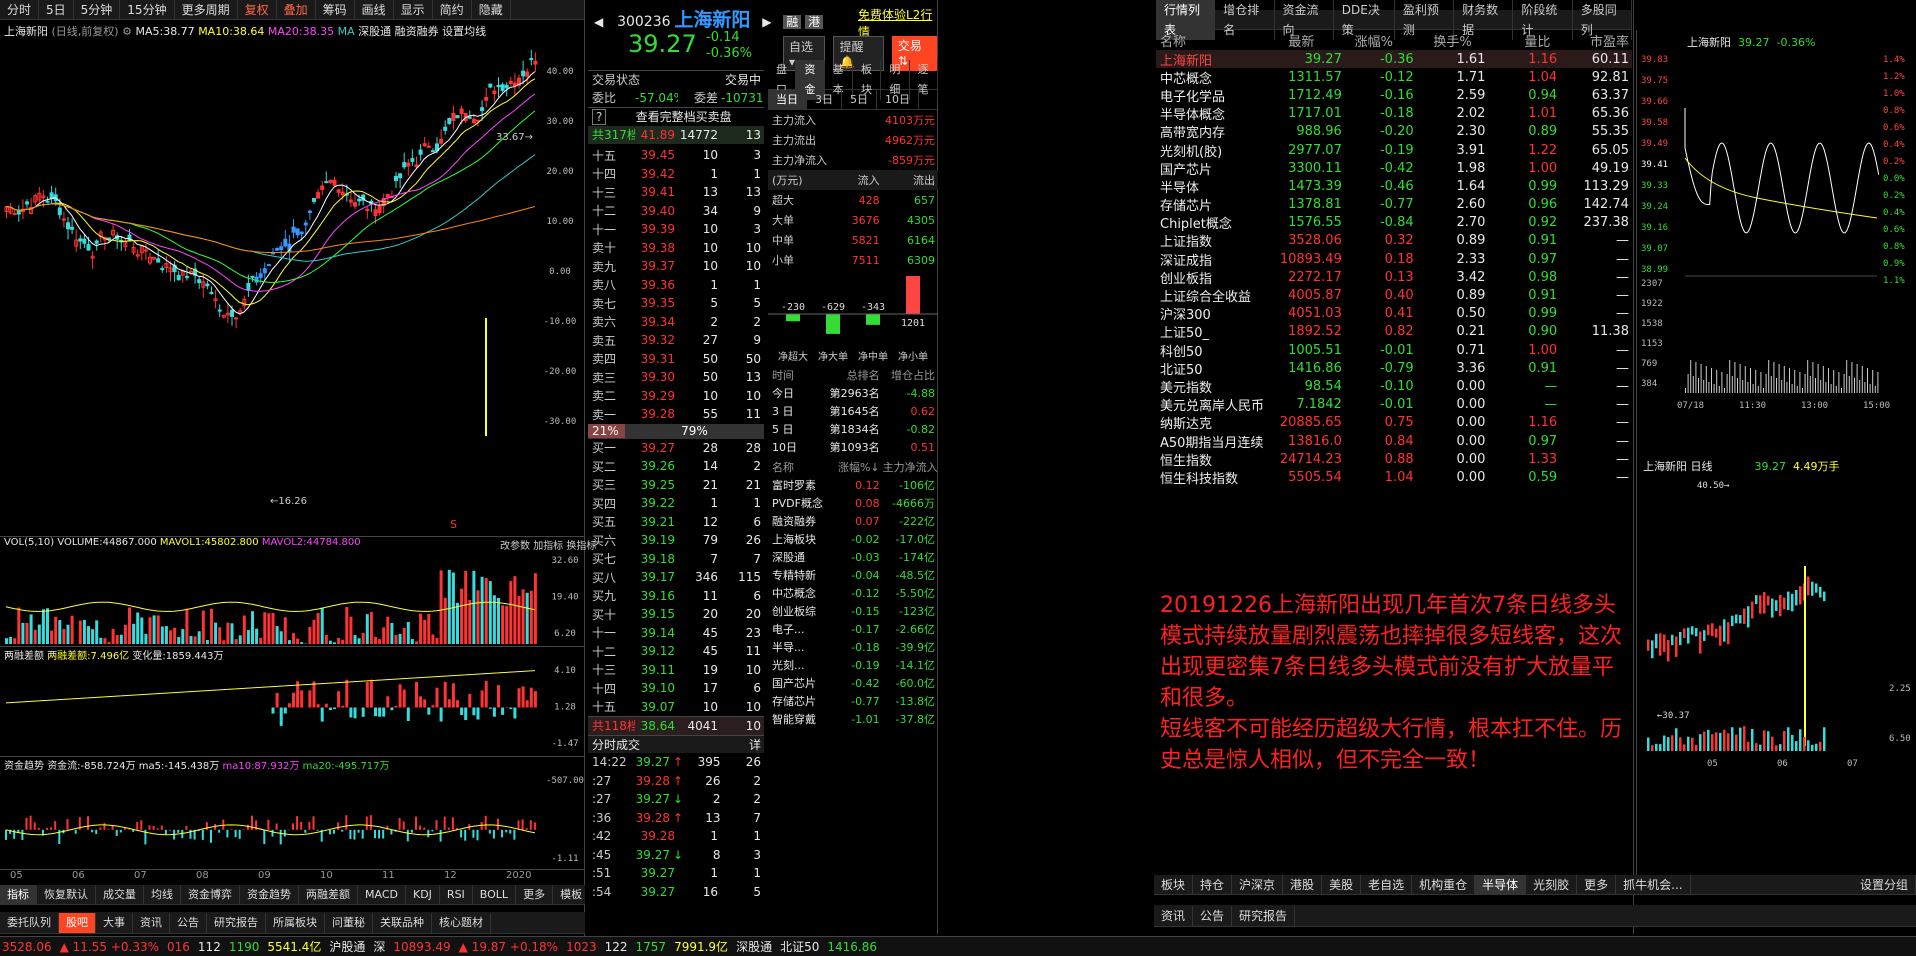 This screenshot has width=1916, height=956. Describe the element at coordinates (147, 9) in the screenshot. I see `toolbar-3: 15分钟` at that location.